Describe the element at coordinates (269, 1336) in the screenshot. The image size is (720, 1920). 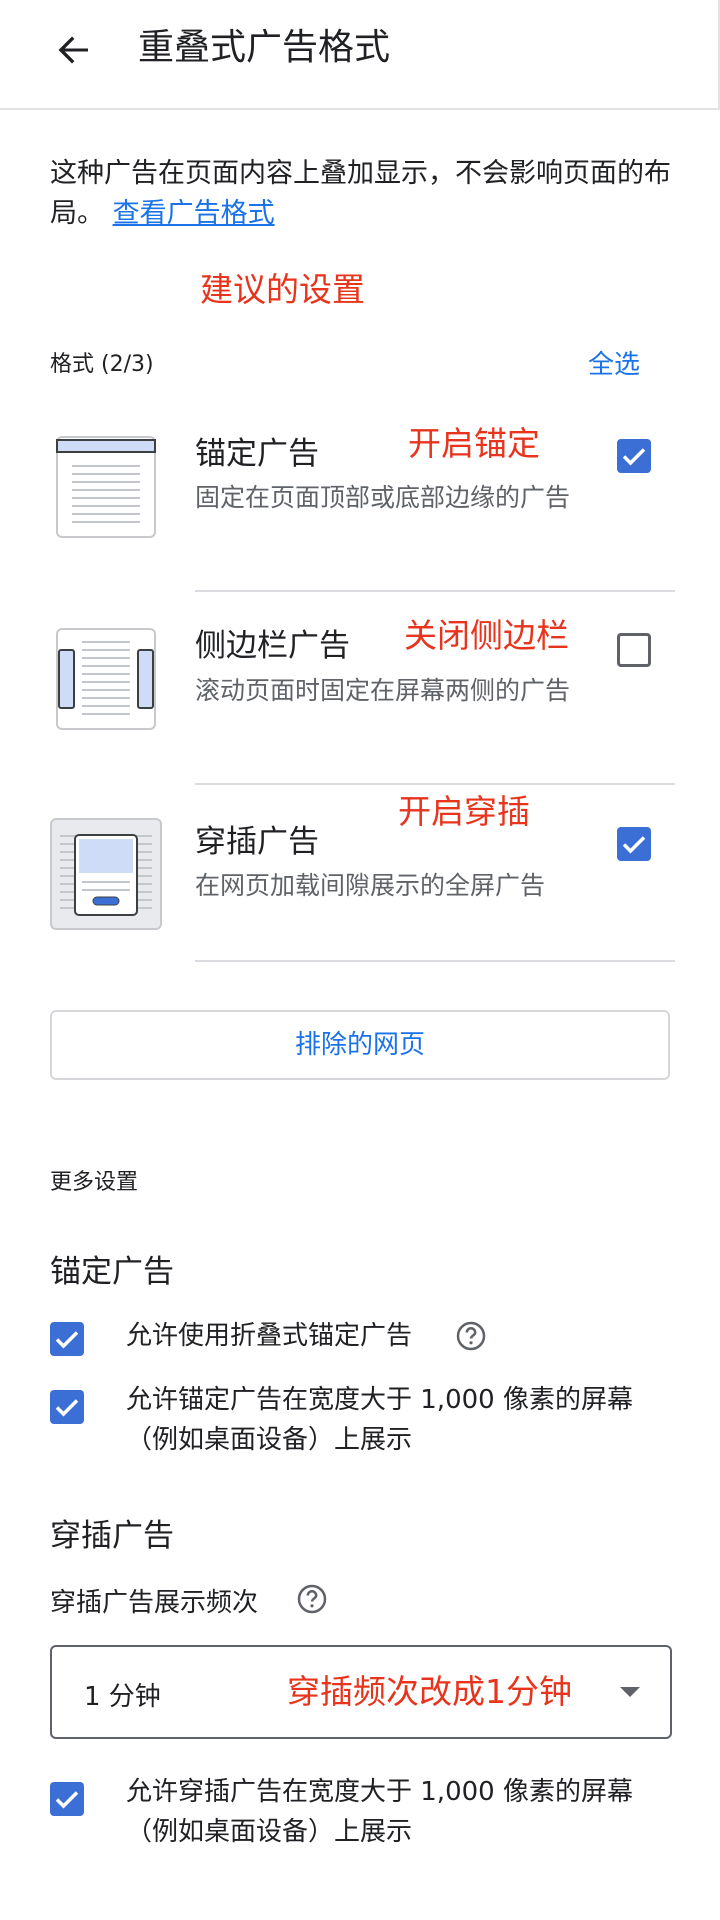
I see `collapsible-anchor-label: 允许使用折叠式锚定广告` at that location.